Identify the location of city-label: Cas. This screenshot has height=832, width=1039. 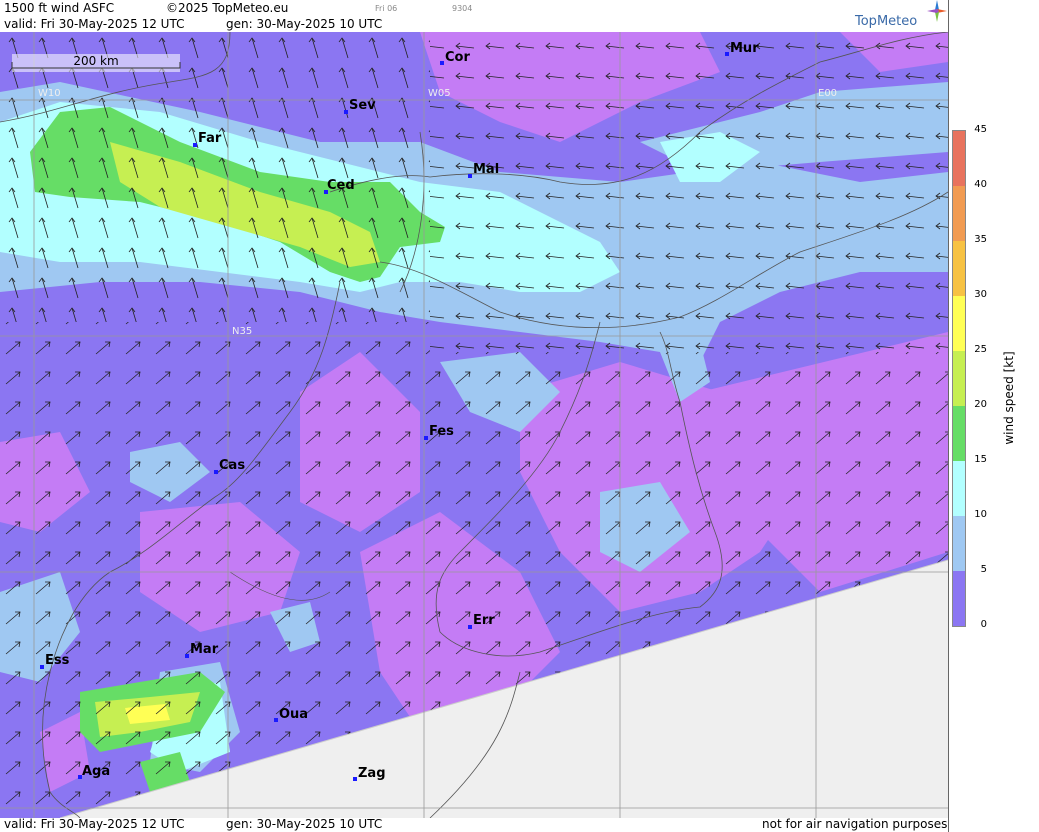
(232, 465).